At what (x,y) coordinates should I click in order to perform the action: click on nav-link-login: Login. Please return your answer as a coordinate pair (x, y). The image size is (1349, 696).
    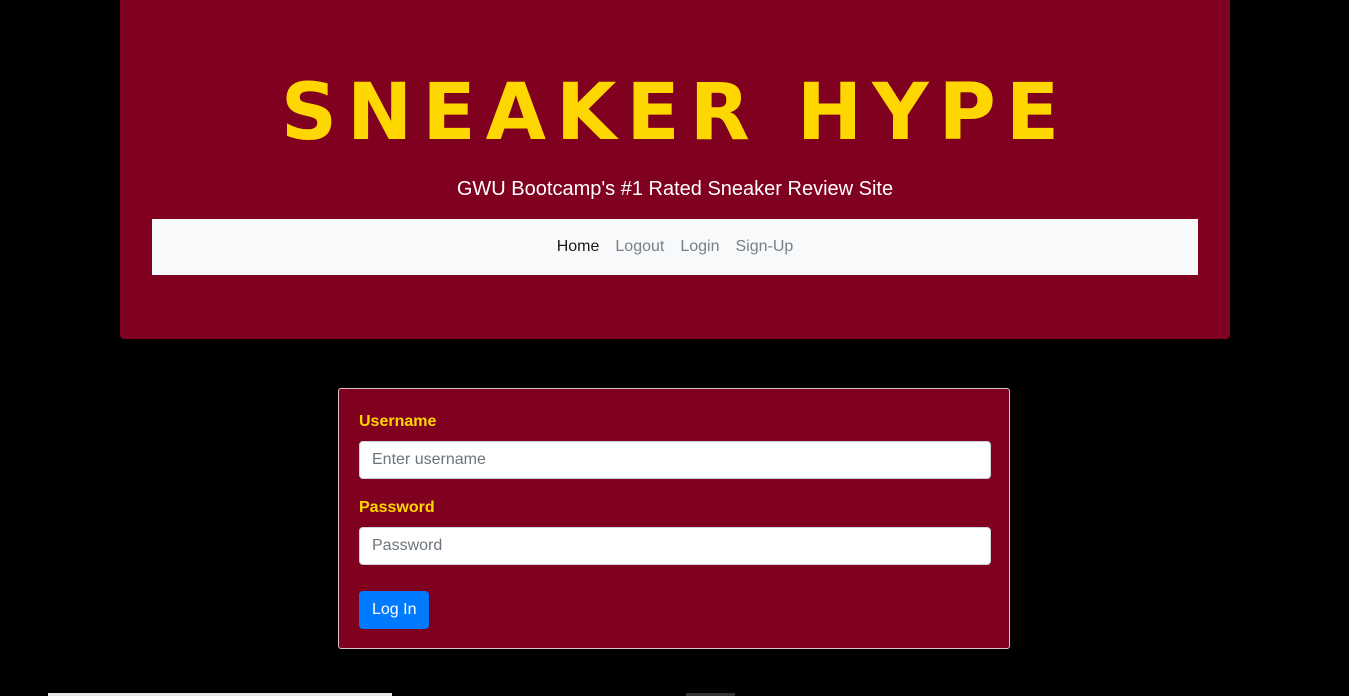
    Looking at the image, I should click on (699, 247).